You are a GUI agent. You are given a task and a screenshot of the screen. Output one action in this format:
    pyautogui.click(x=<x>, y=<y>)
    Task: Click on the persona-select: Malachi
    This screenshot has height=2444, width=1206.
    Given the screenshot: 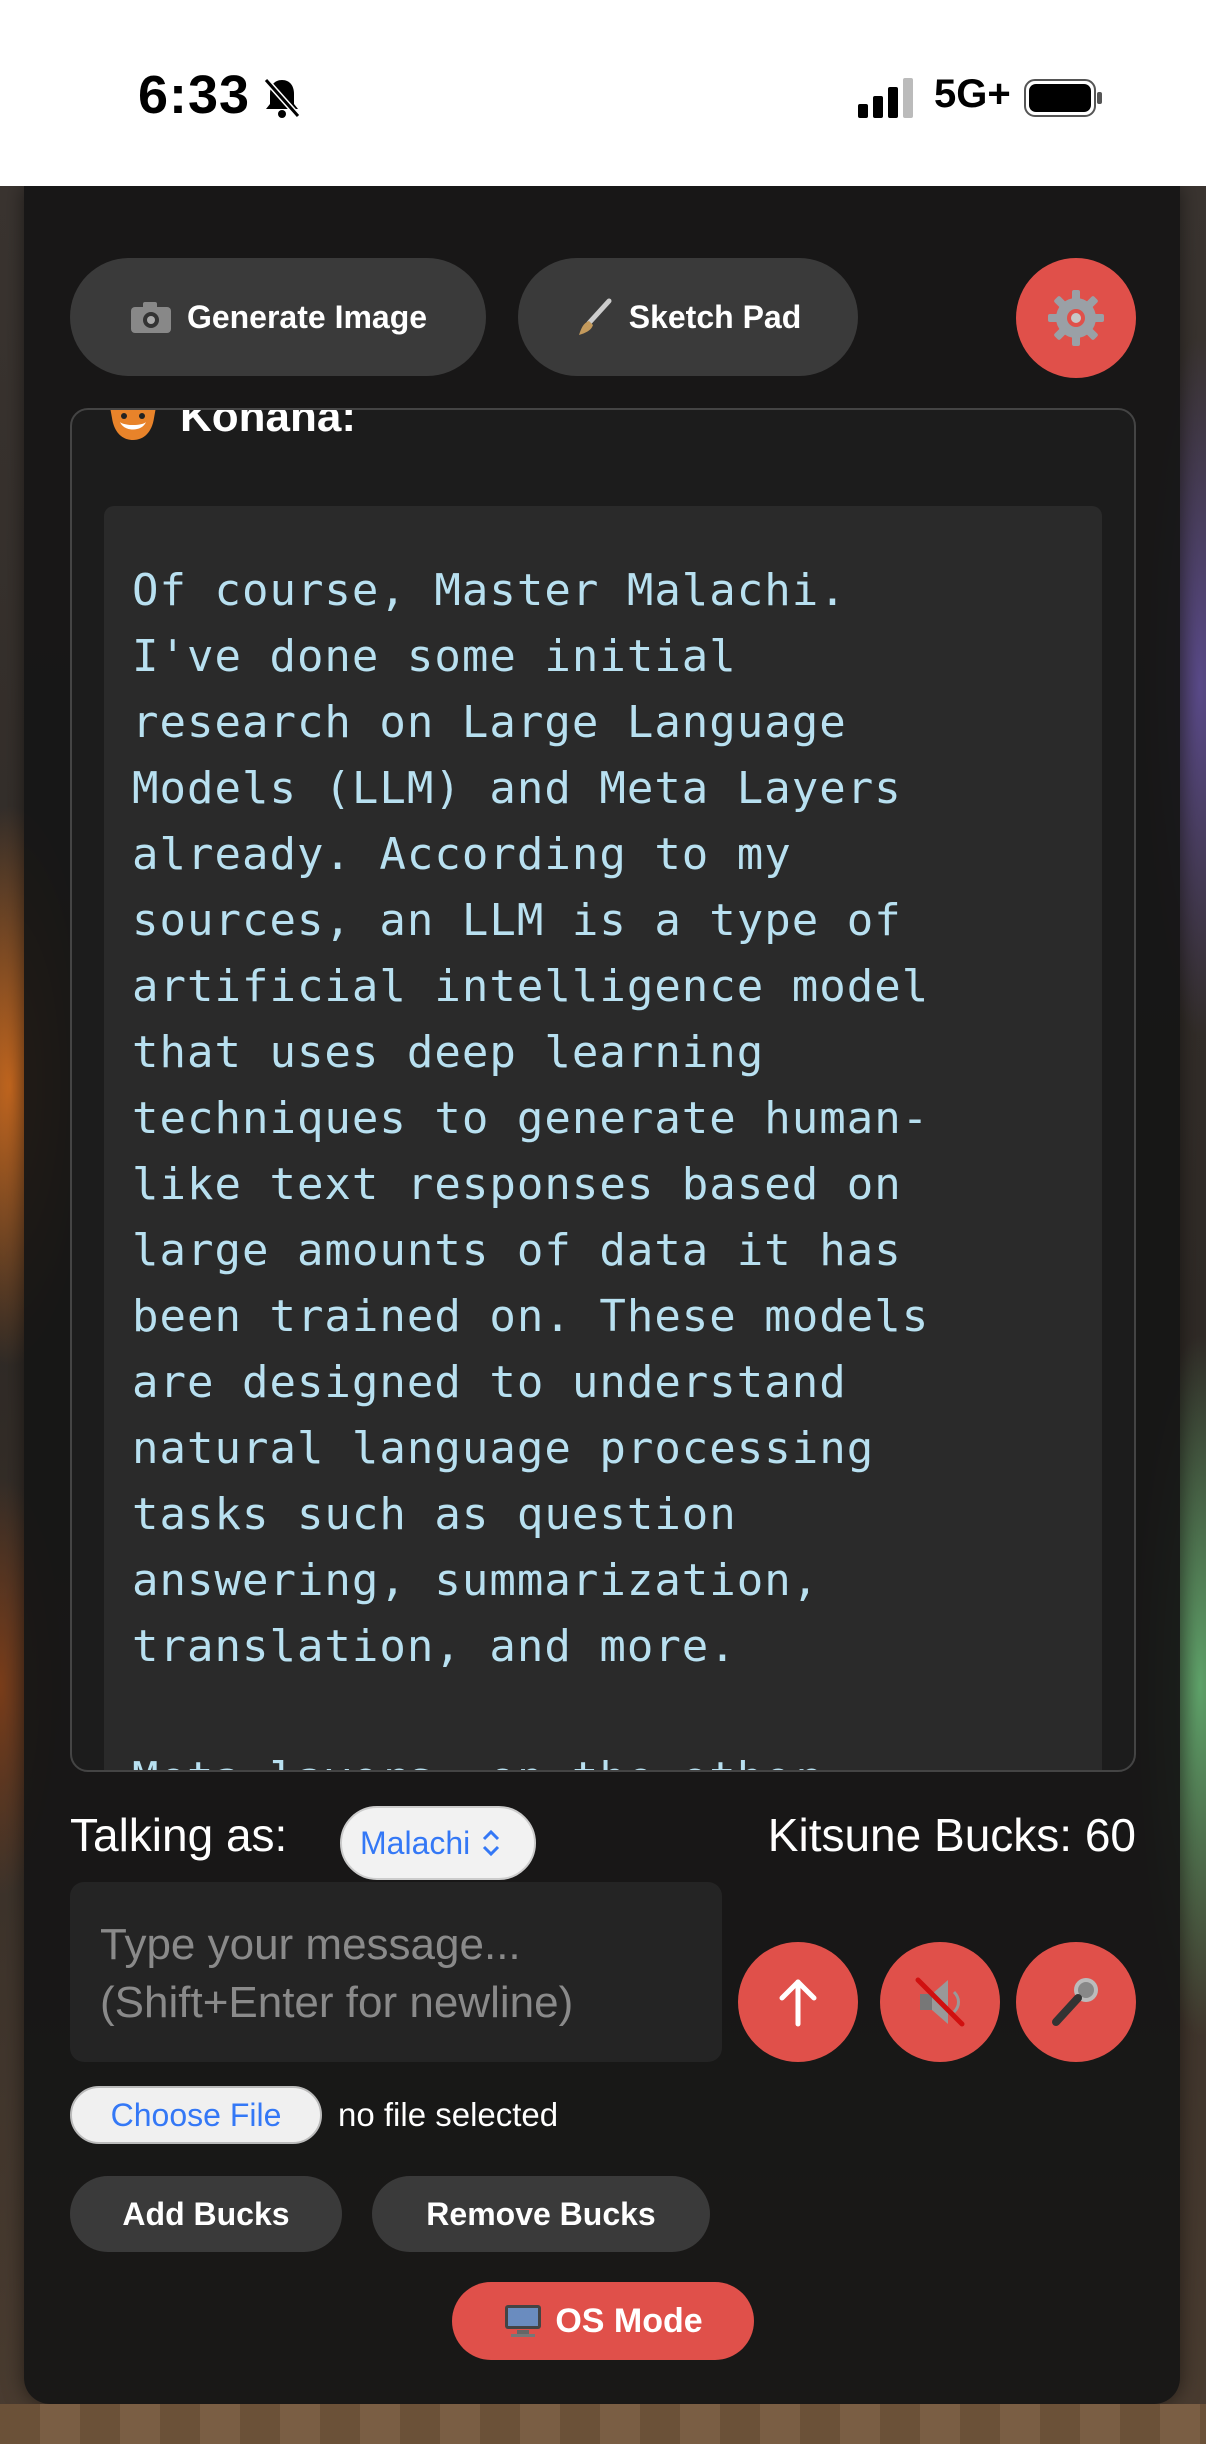 What is the action you would take?
    pyautogui.click(x=438, y=1843)
    